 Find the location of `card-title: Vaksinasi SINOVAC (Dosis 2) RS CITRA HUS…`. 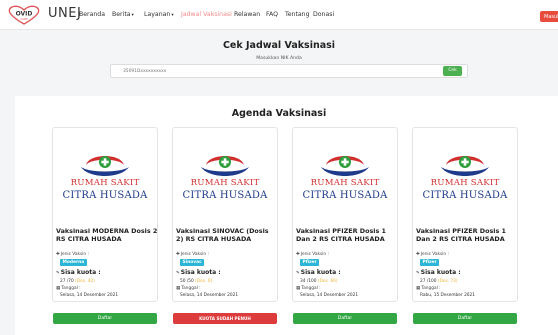

card-title: Vaksinasi SINOVAC (Dosis 2) RS CITRA HUS… is located at coordinates (222, 235).